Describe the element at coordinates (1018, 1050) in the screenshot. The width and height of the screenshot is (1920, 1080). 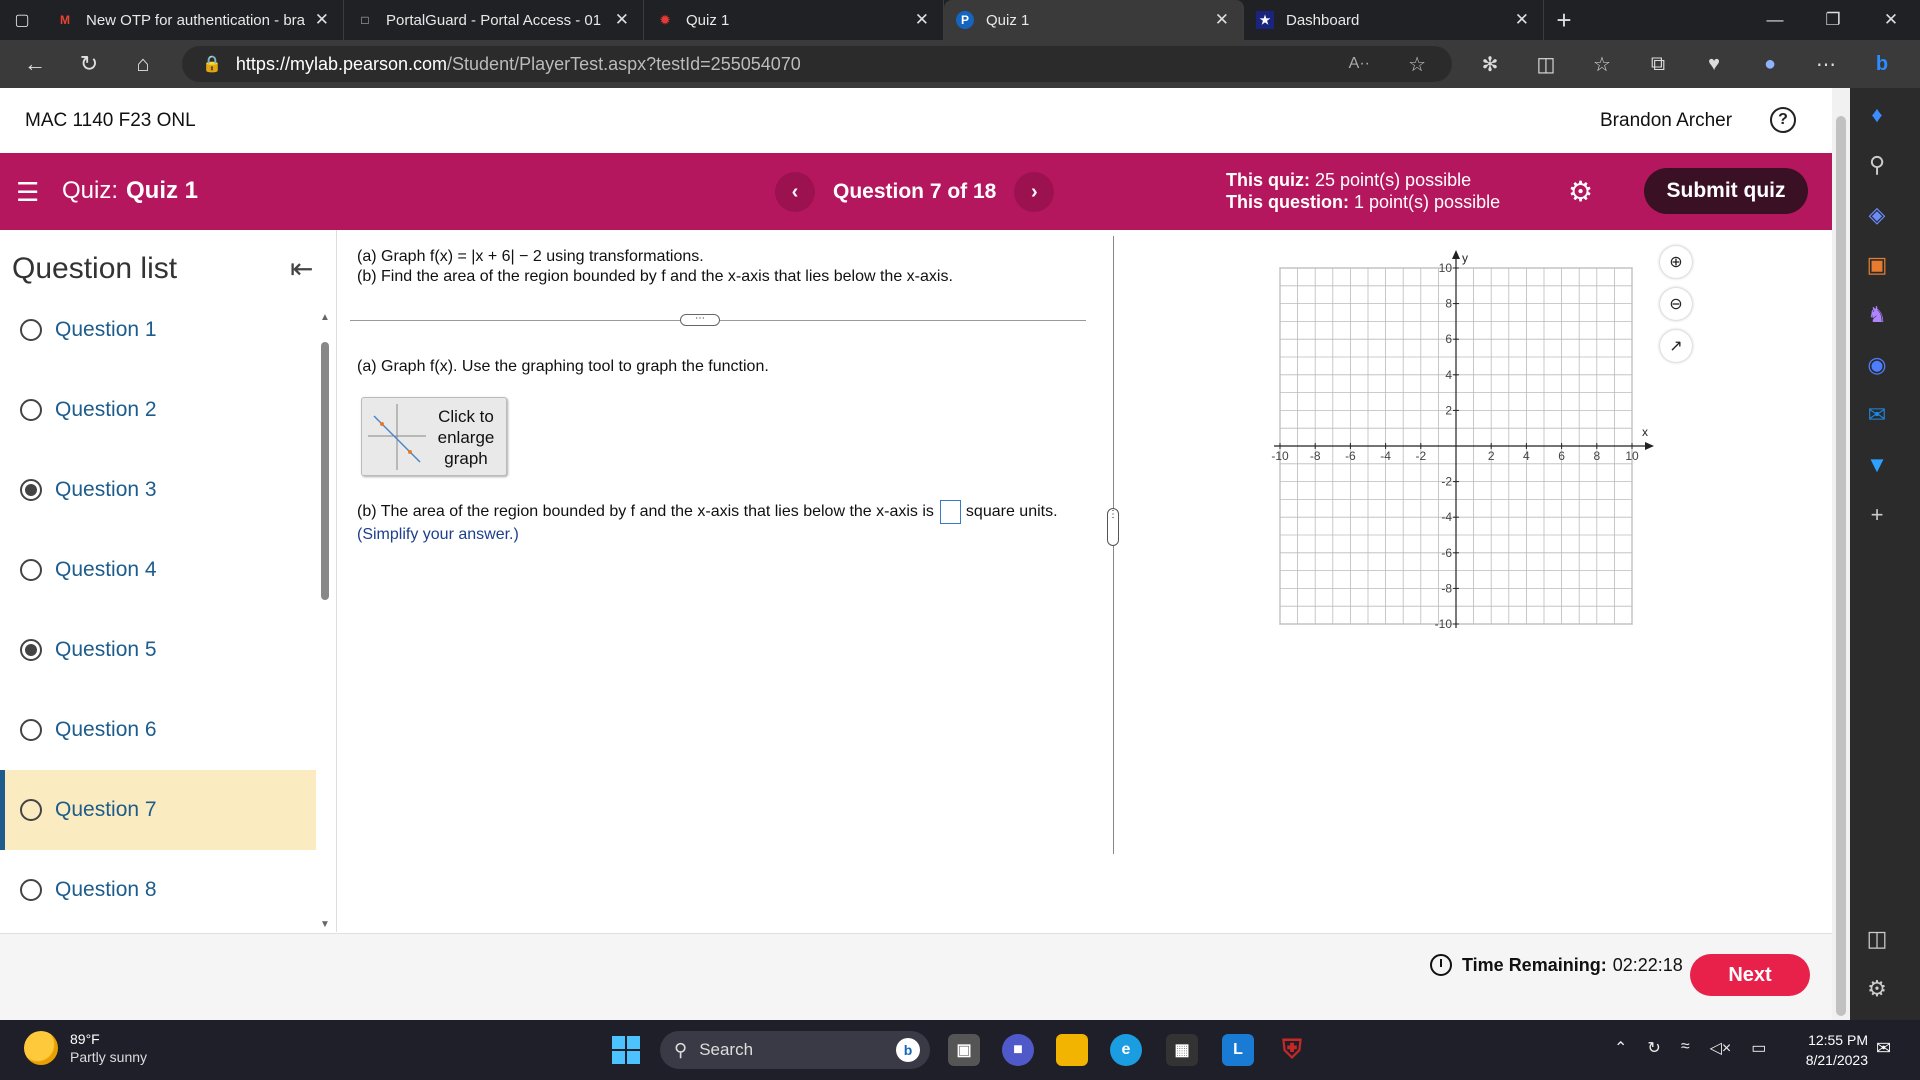
I see `teams-chat-icon: ■` at that location.